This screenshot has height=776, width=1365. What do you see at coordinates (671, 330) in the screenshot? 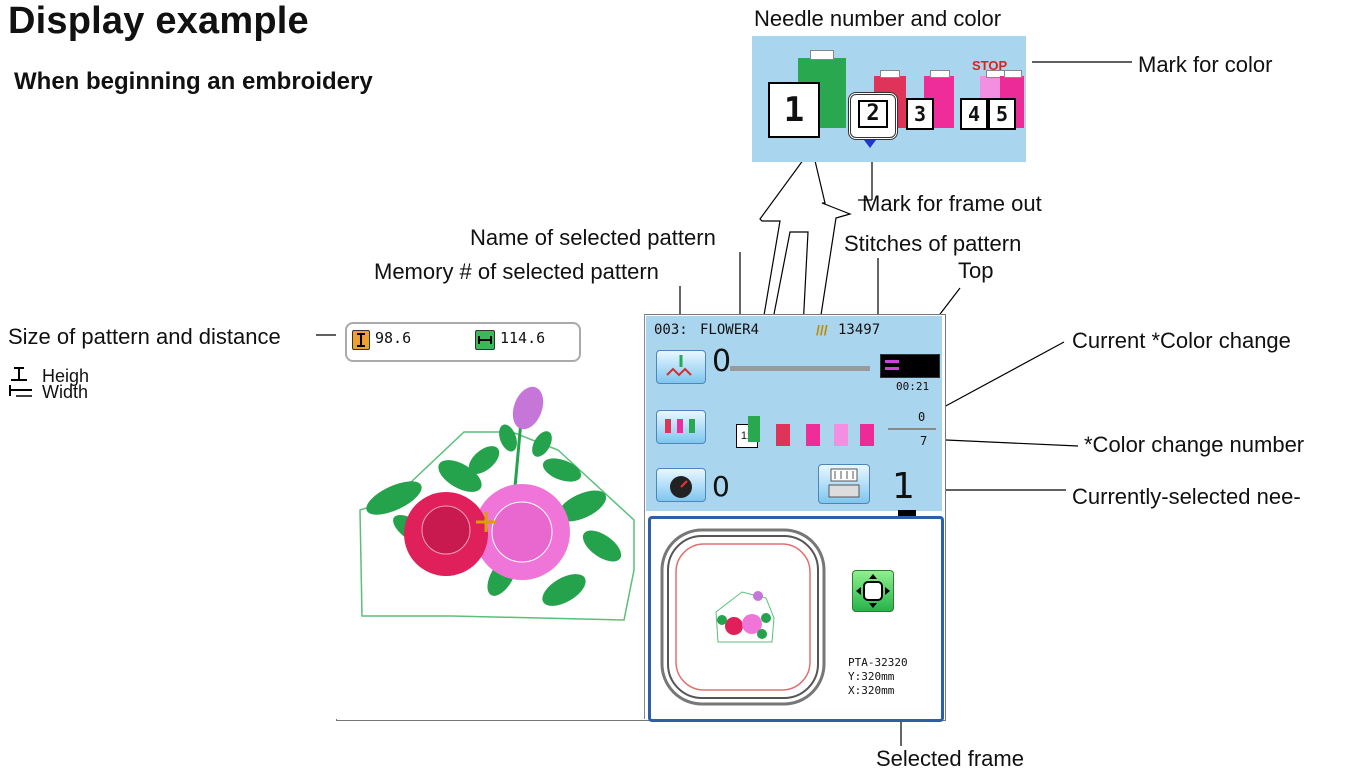
I see `pattern-memory: 003:` at bounding box center [671, 330].